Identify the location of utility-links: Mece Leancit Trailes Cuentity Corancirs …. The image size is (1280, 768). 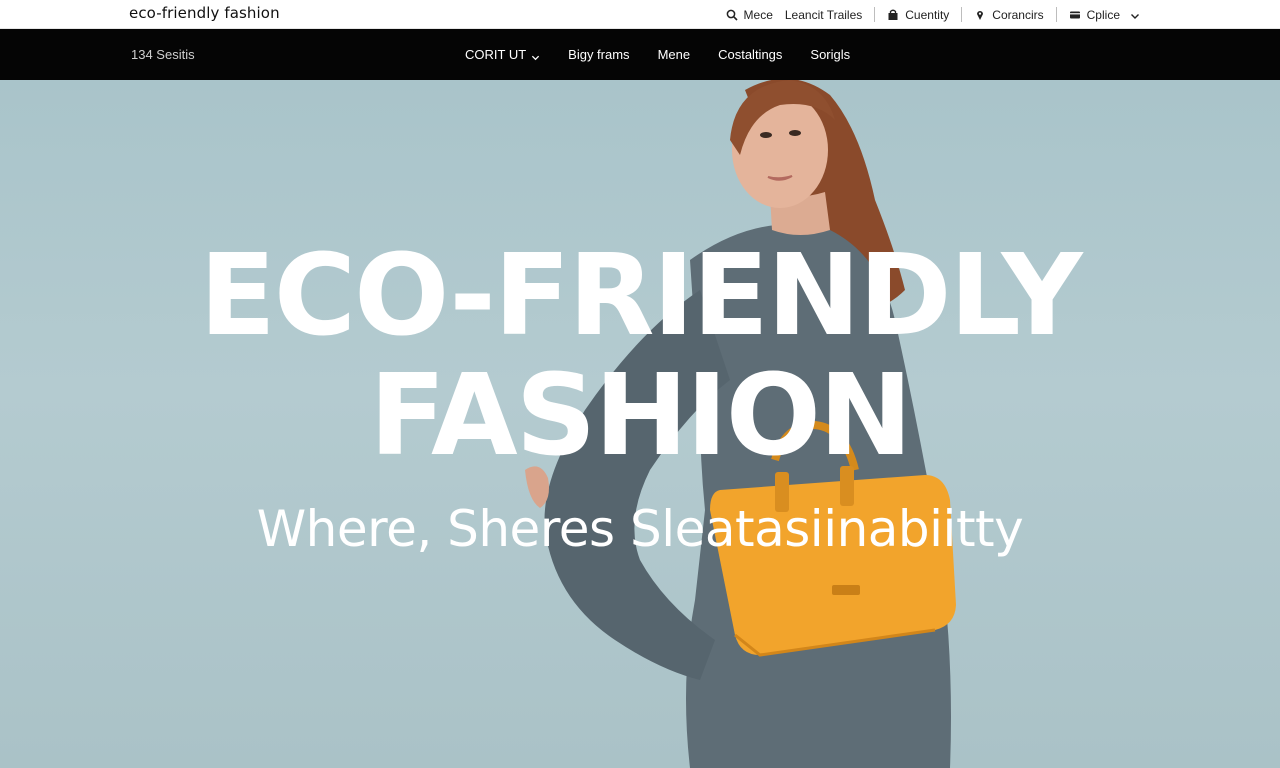
(933, 14).